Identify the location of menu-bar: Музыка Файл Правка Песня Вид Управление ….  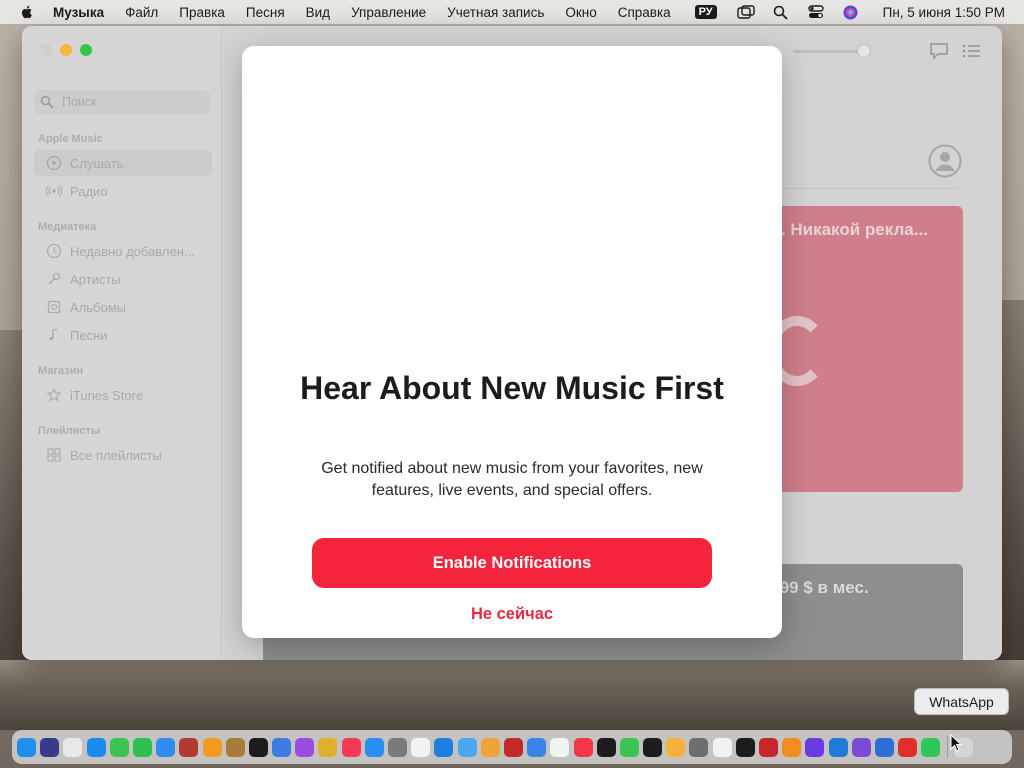
(512, 12).